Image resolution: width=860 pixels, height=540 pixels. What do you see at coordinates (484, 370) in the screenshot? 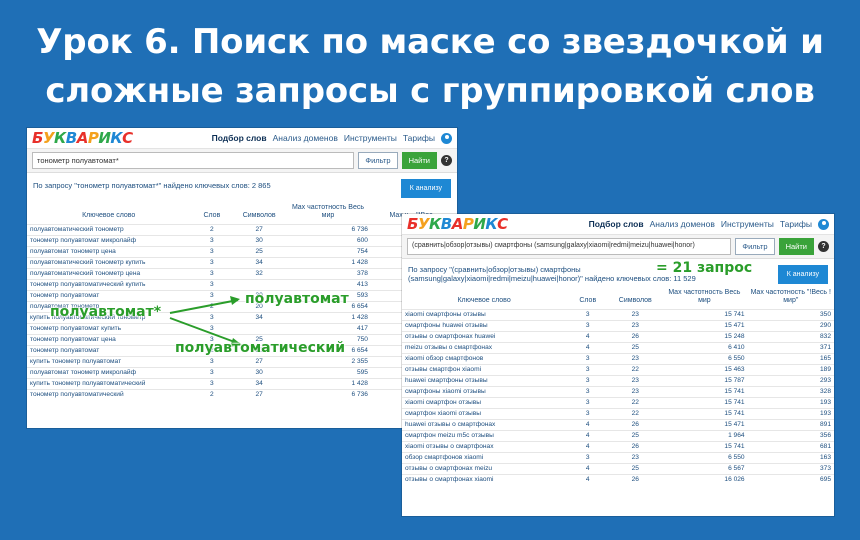
I see `keyword-cell: отзывы смартфон xiaomi` at bounding box center [484, 370].